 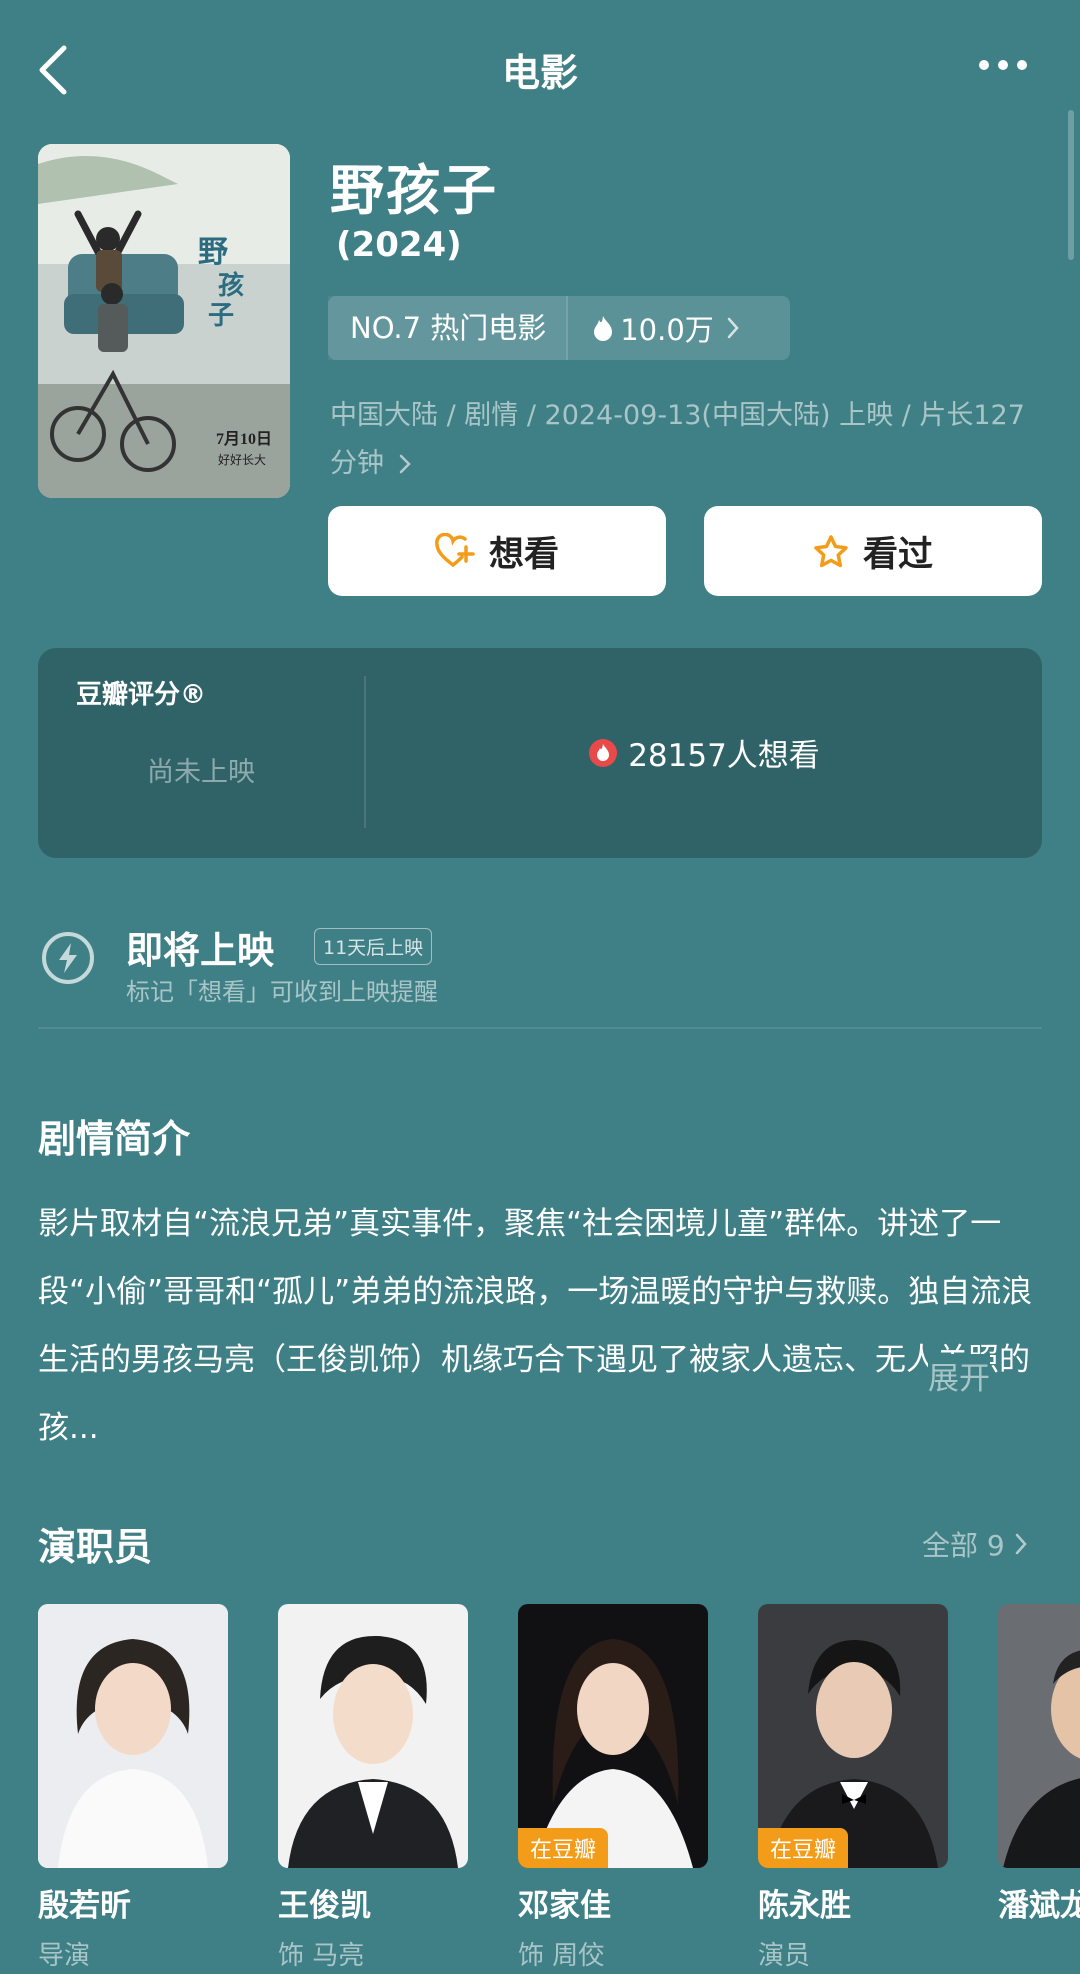 I want to click on cast-card: 王俊凯 饰 马亮, so click(x=373, y=1788).